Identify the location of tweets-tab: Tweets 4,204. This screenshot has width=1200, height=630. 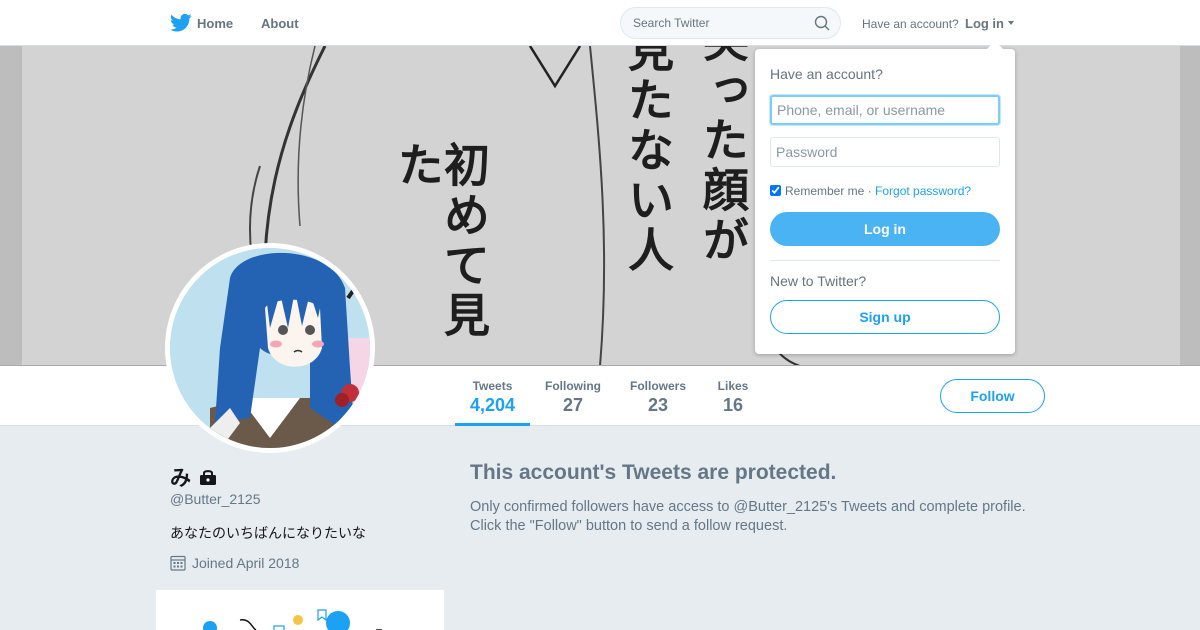
(492, 396).